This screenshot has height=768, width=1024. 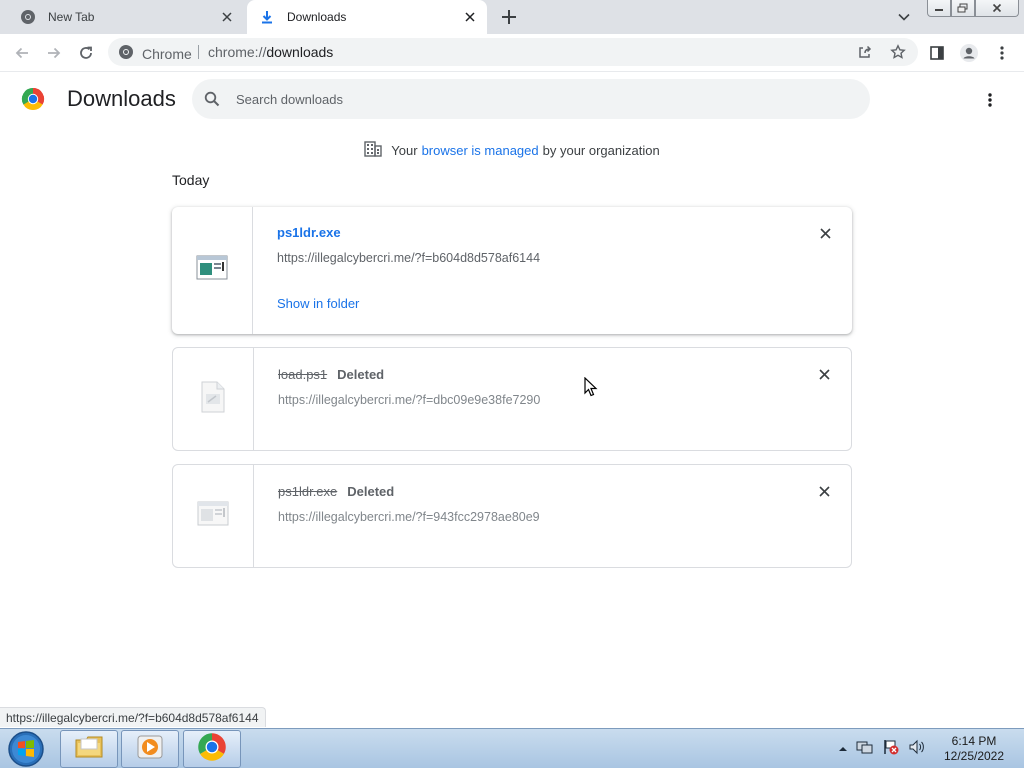 I want to click on tab-strip: New Tab Downloads, so click(x=512, y=17).